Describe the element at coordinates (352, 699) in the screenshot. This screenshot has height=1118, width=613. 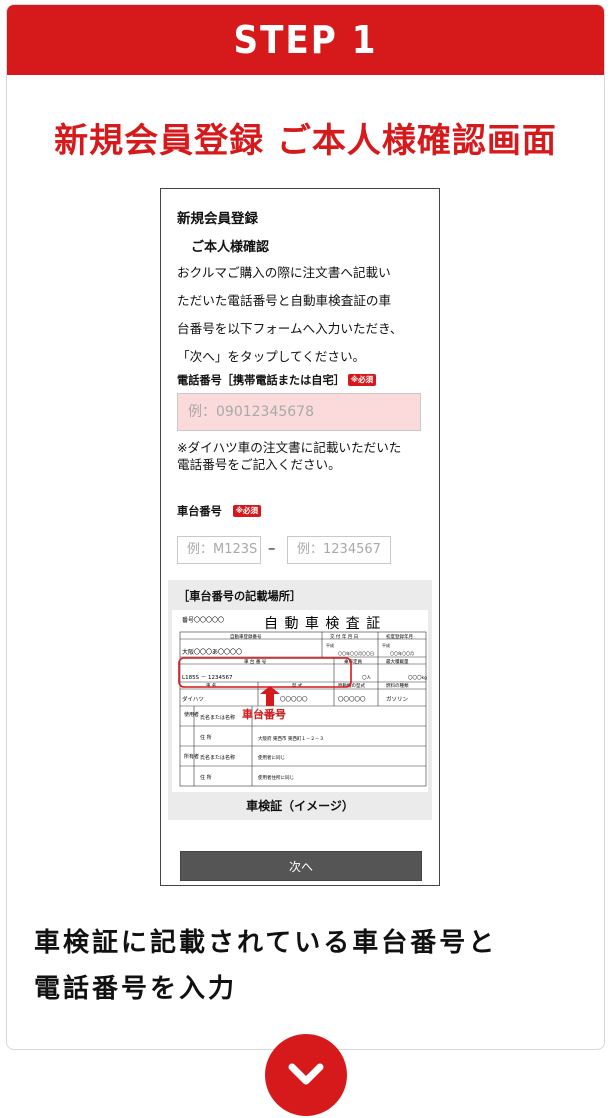
I see `cert-engine-value: 〇〇〇〇〇` at that location.